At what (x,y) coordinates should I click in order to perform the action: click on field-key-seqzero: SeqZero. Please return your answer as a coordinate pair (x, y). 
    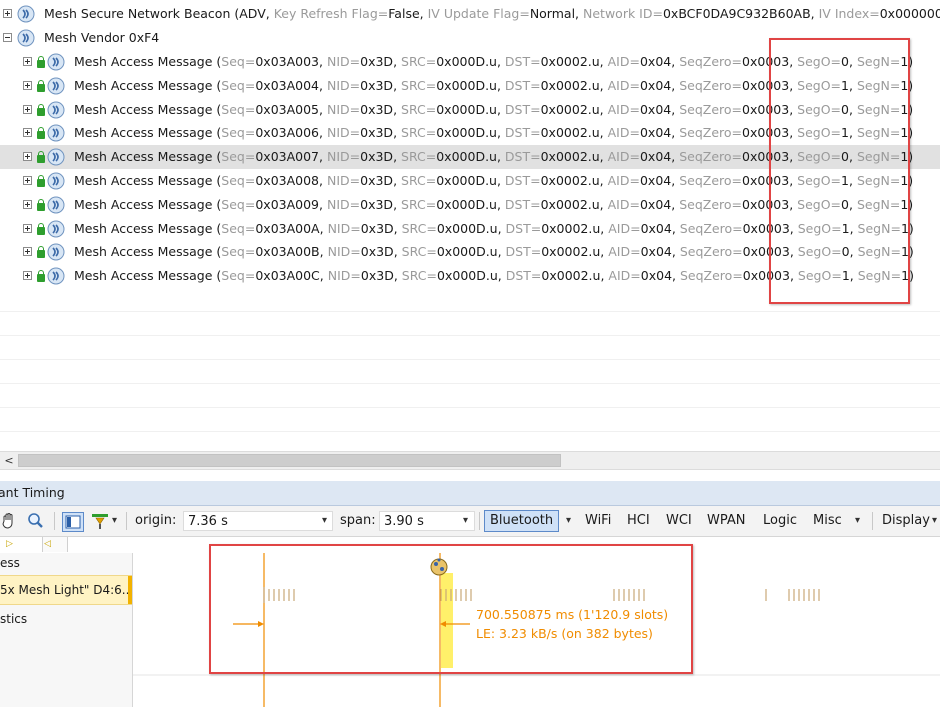
    Looking at the image, I should click on (706, 252).